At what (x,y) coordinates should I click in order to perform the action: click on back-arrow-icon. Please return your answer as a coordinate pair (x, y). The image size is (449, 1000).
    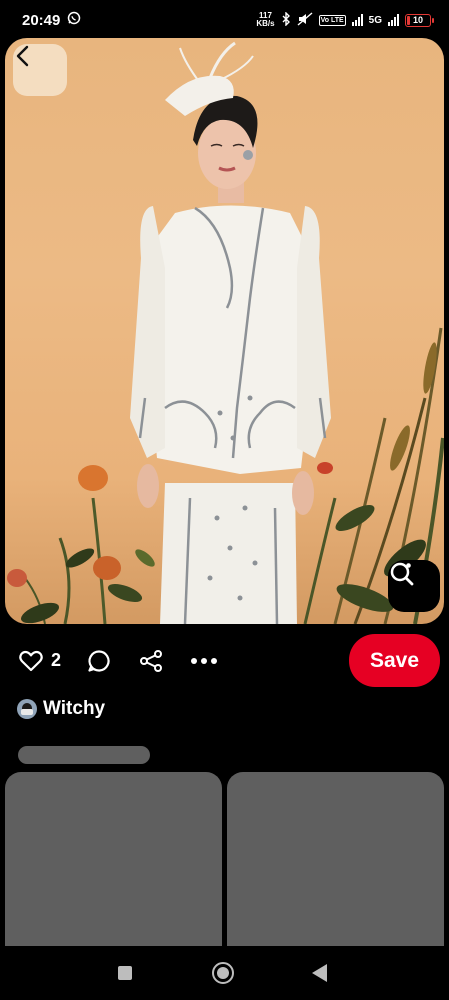
    Looking at the image, I should click on (22, 56).